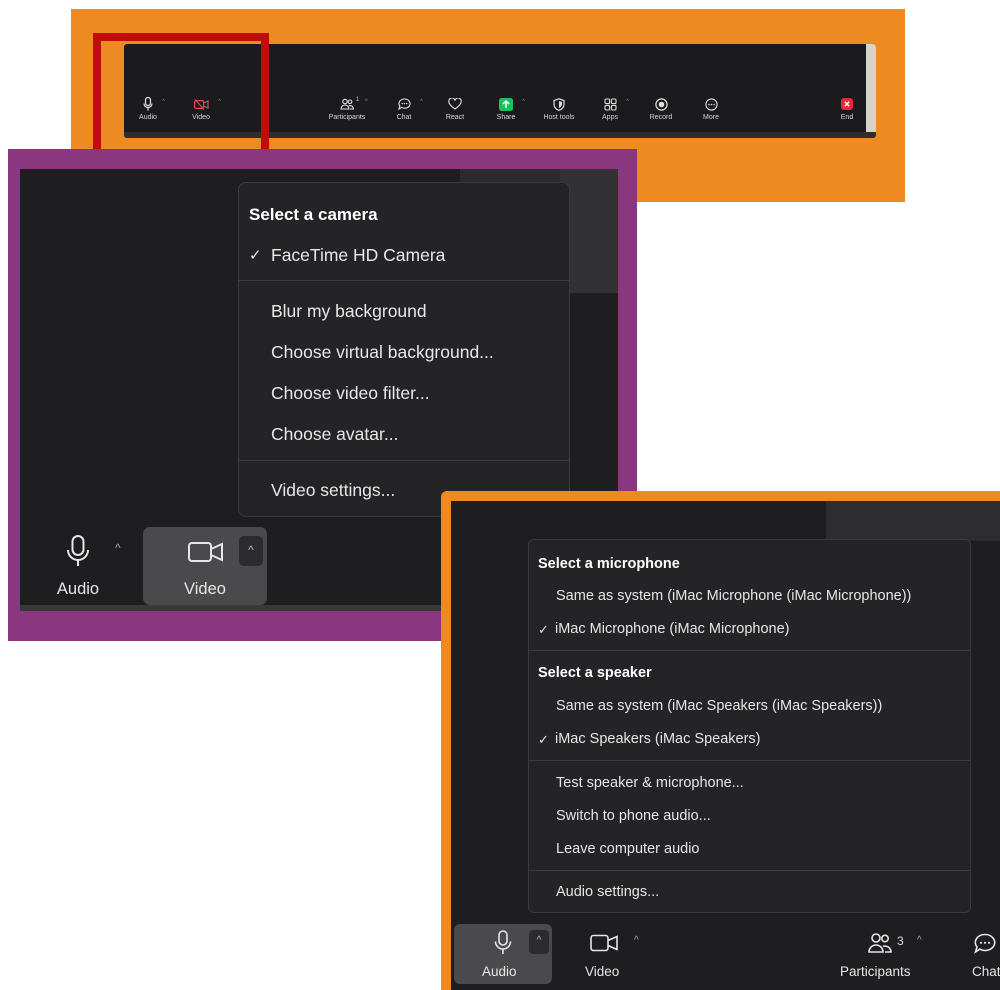 The height and width of the screenshot is (990, 1000). Describe the element at coordinates (661, 104) in the screenshot. I see `record-icon` at that location.